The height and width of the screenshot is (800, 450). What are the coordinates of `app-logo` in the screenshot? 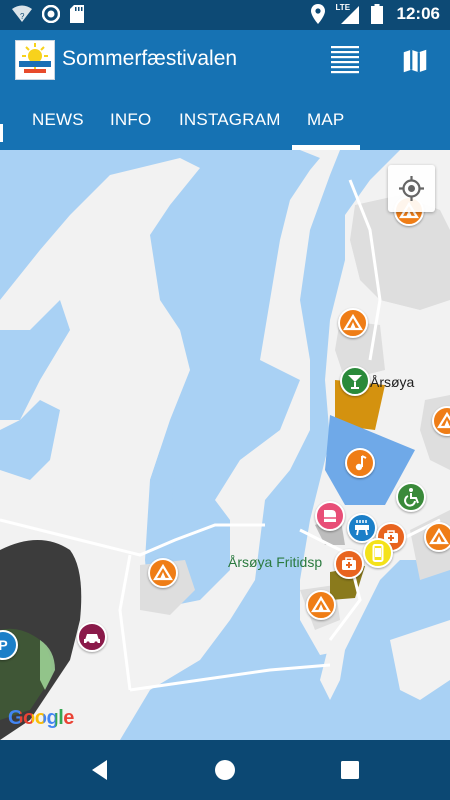 It's located at (35, 60).